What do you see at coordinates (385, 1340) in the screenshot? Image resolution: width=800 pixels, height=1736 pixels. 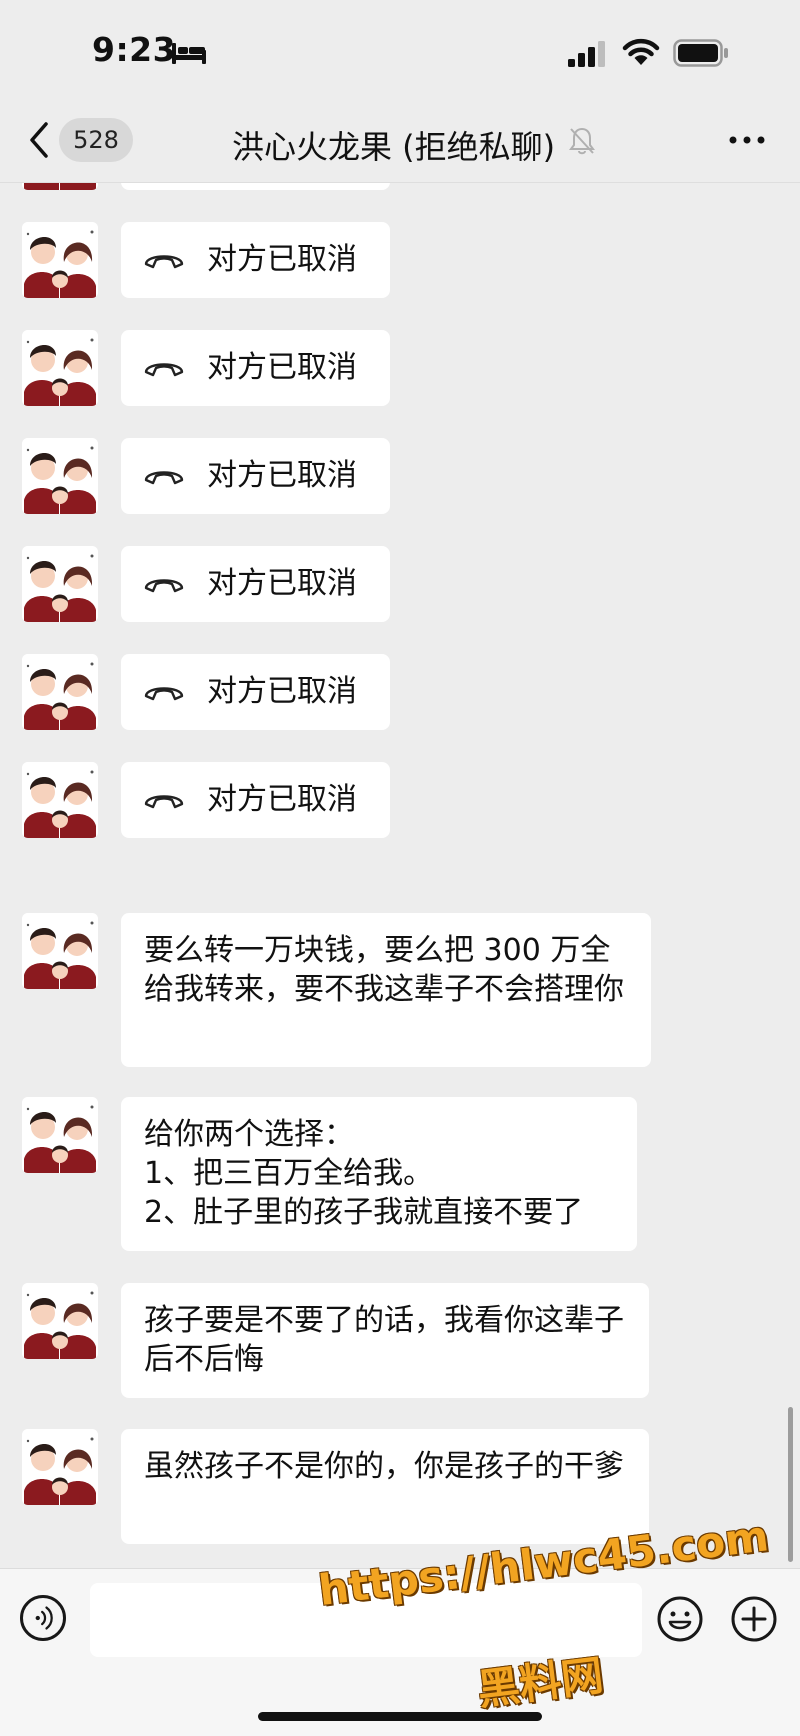 I see `text-message-bubble: 孩子要是不要了的话，我看你这辈子后不后悔` at bounding box center [385, 1340].